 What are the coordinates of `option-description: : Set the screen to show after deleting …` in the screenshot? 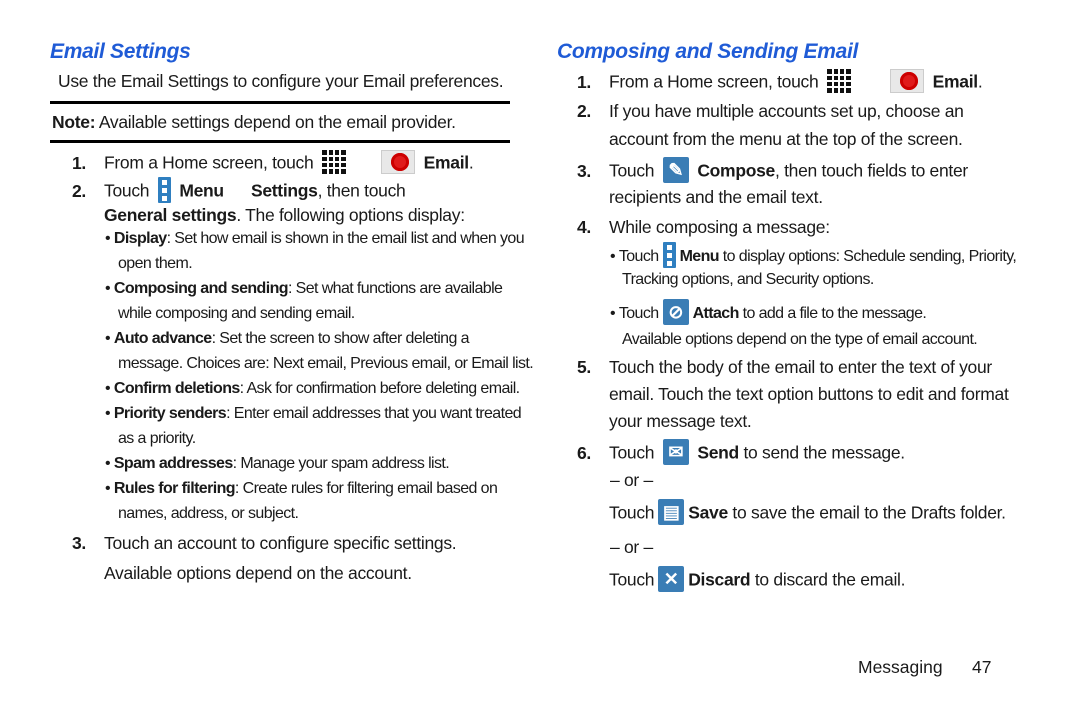 It's located at (340, 338).